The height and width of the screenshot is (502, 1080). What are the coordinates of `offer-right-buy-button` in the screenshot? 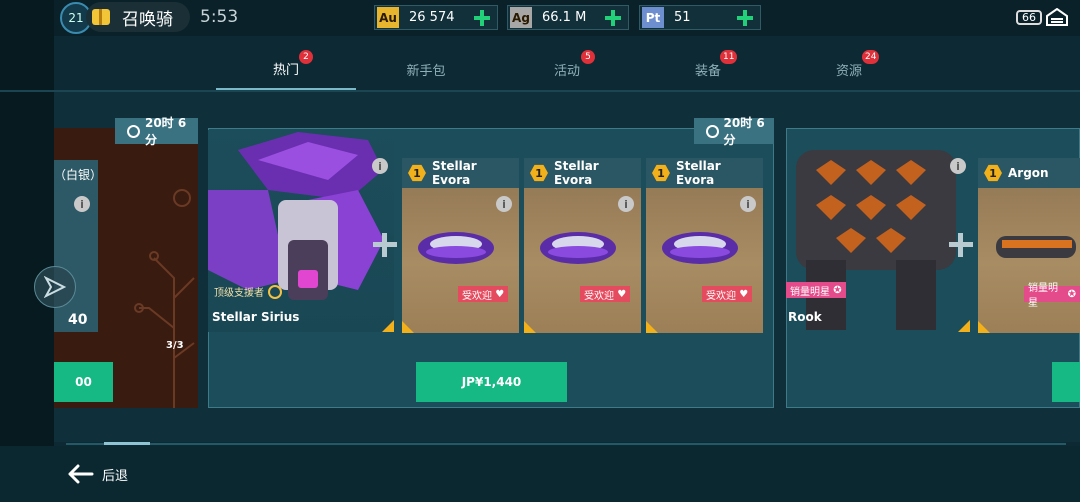 It's located at (1066, 382).